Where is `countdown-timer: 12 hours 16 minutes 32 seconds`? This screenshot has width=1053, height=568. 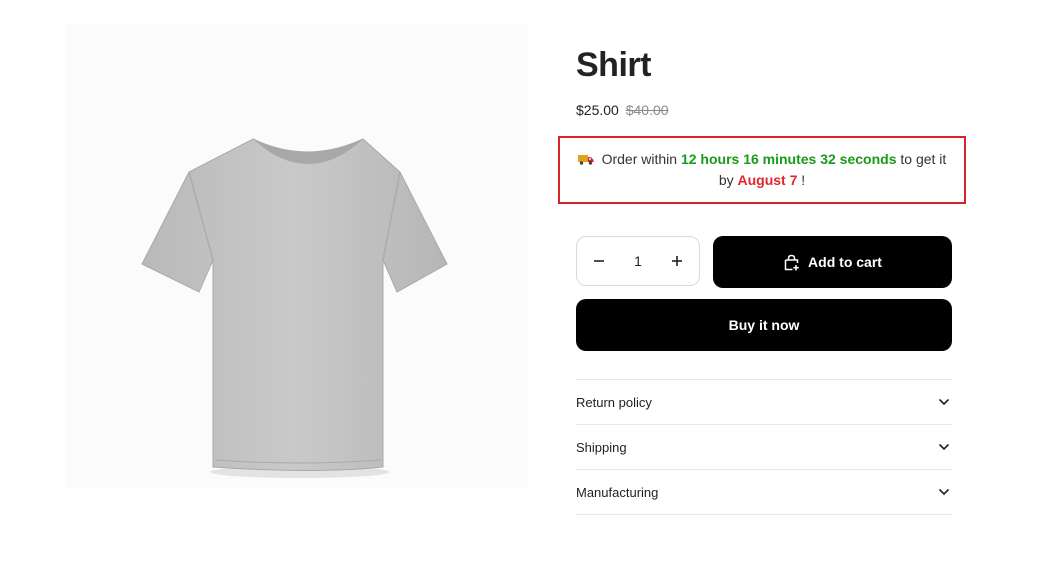 countdown-timer: 12 hours 16 minutes 32 seconds is located at coordinates (788, 159).